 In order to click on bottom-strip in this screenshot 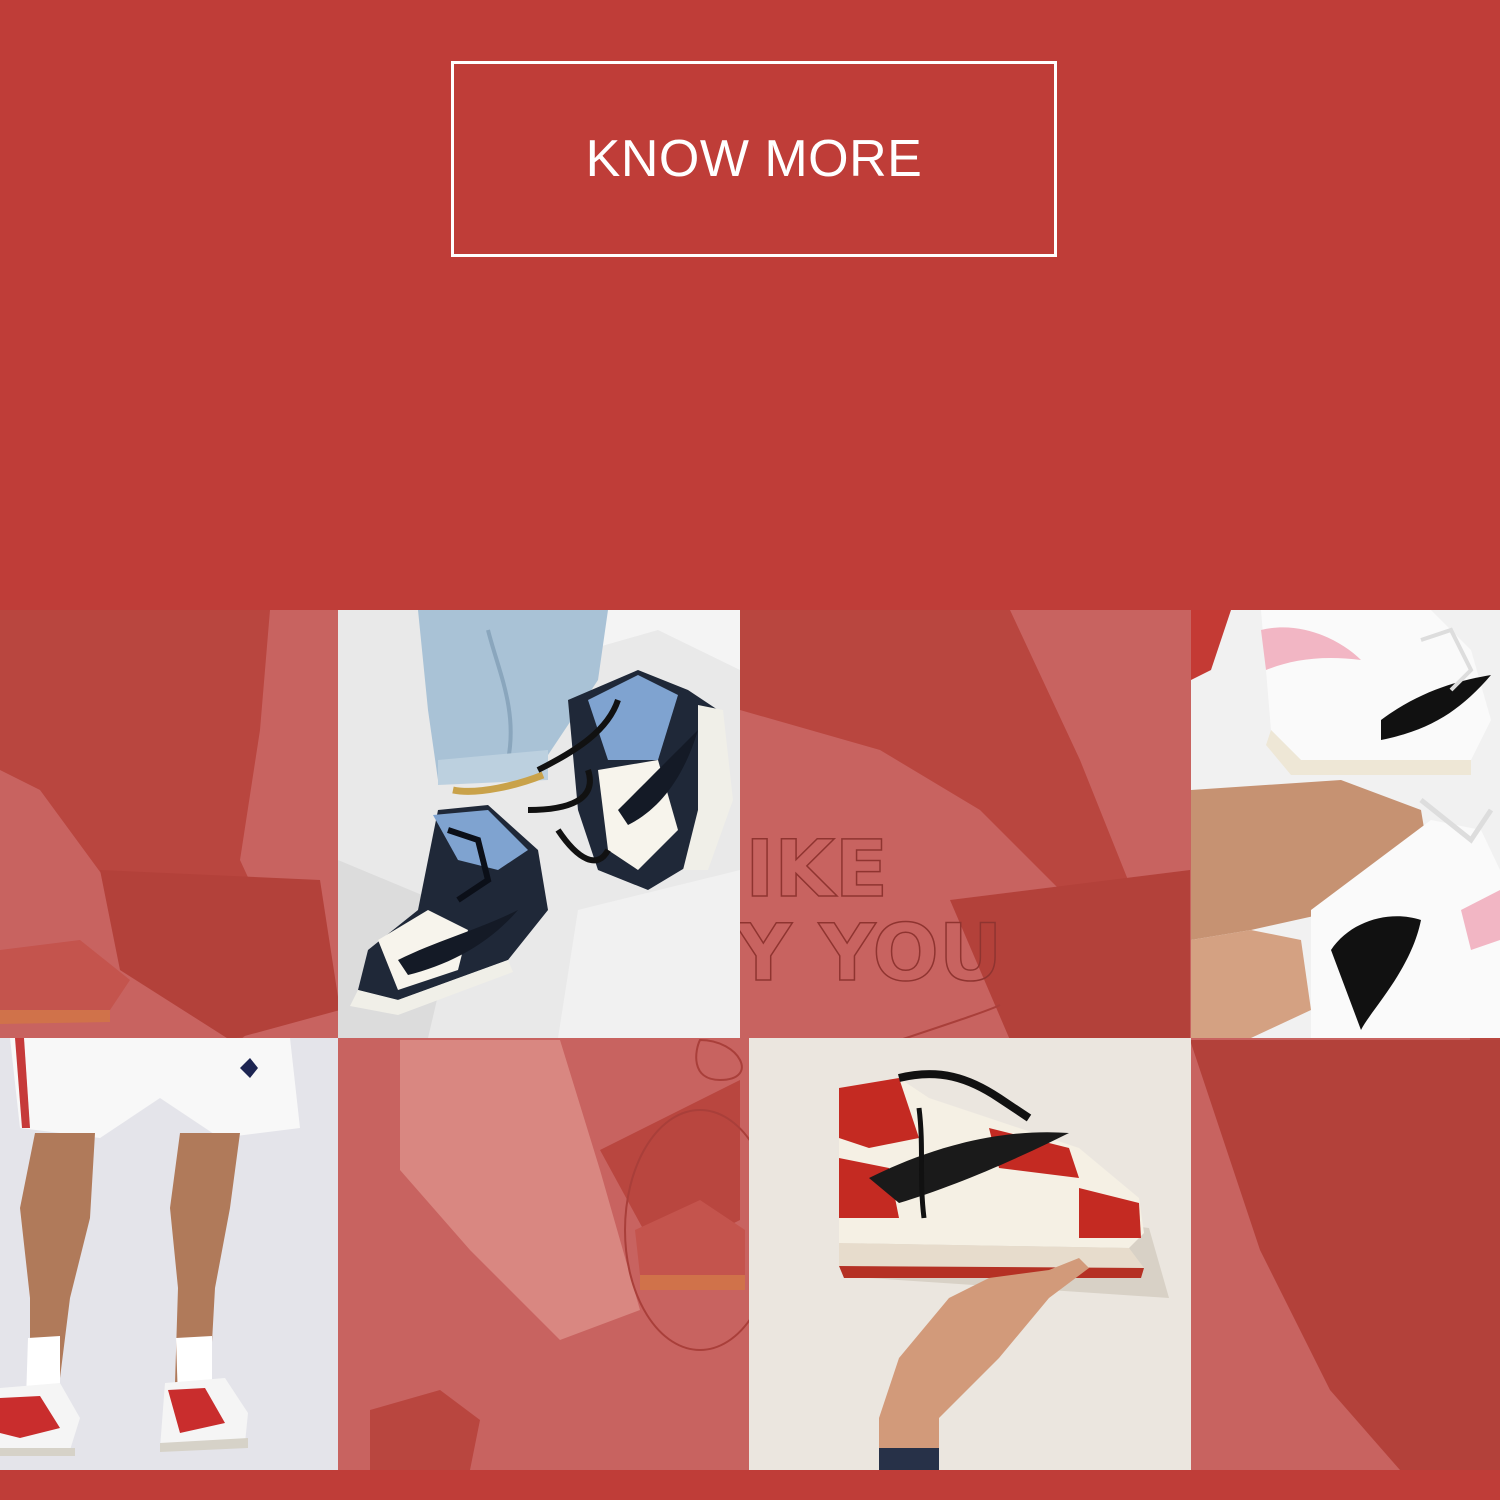, I will do `click(750, 1485)`.